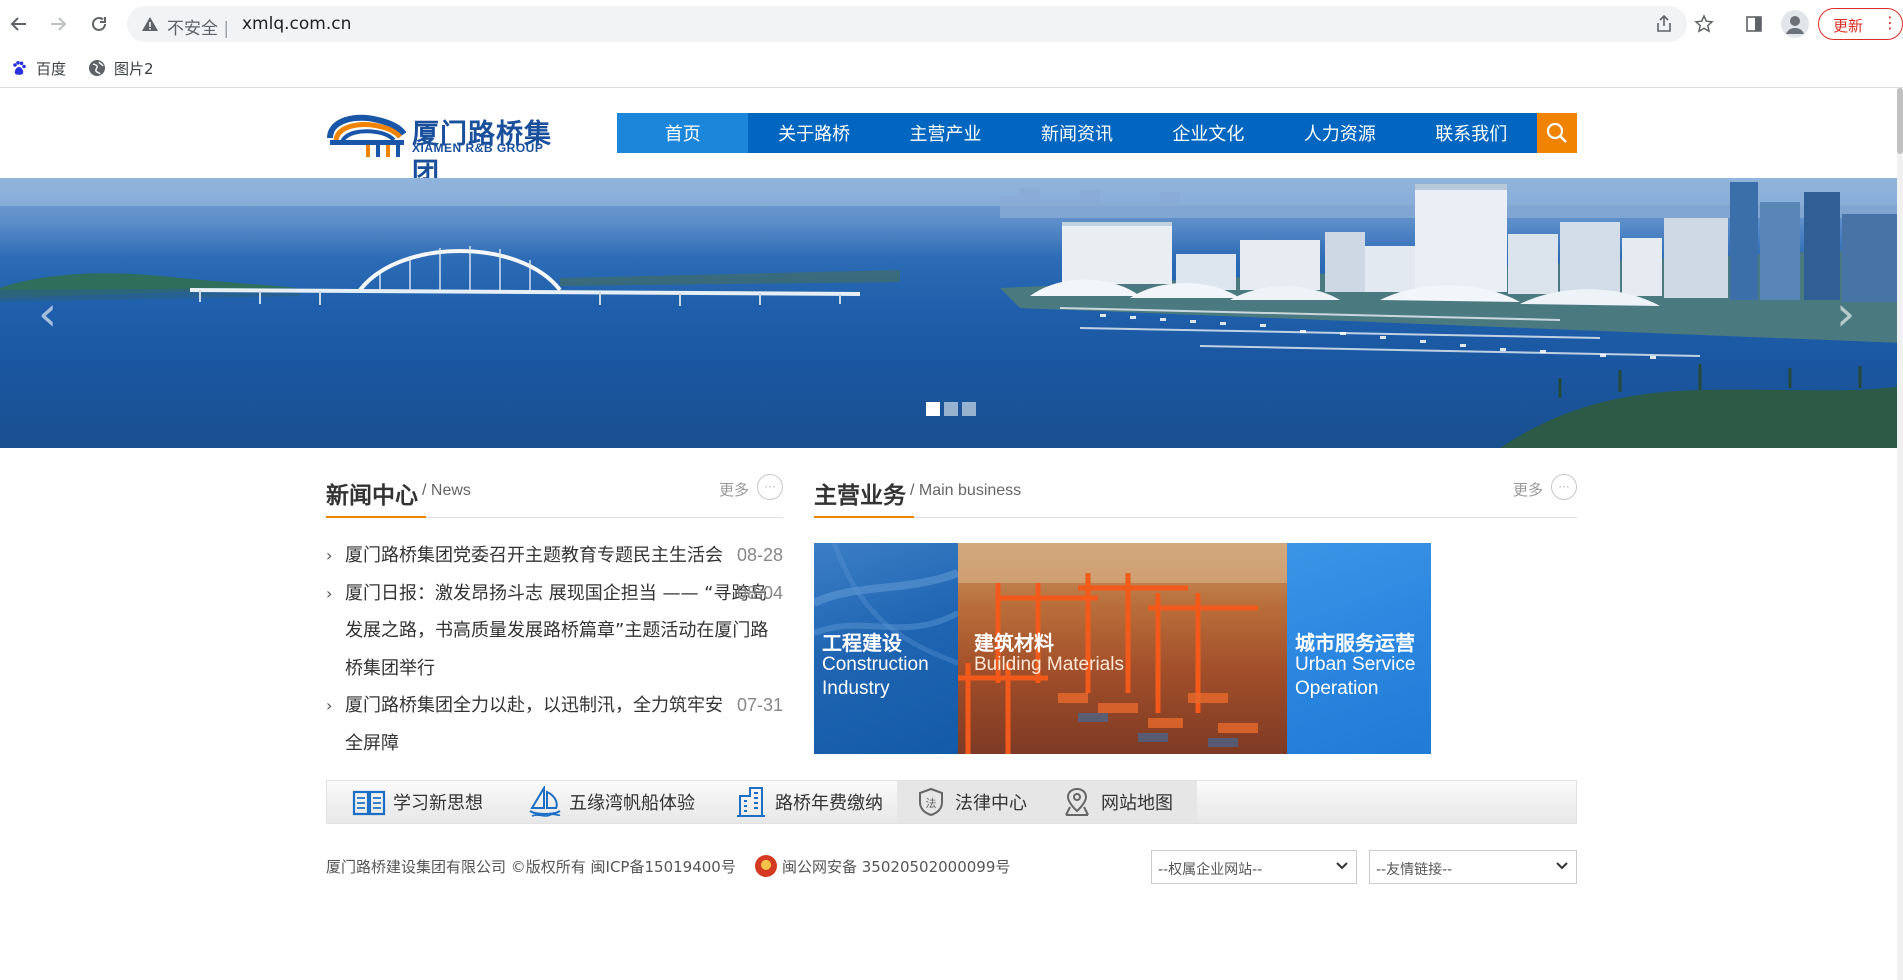  What do you see at coordinates (534, 555) in the screenshot?
I see `news-item-title: 厦门路桥集团党委召开主题教育专题民主生活会` at bounding box center [534, 555].